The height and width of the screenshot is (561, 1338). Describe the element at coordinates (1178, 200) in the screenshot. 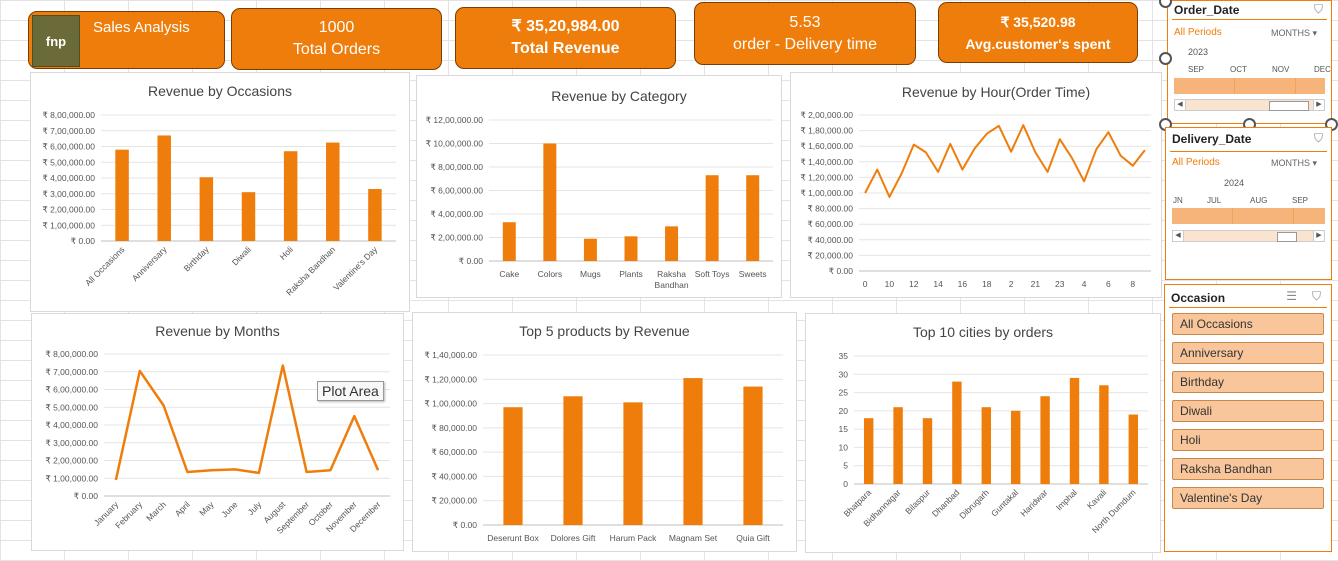

I see `timeline-month: JN` at that location.